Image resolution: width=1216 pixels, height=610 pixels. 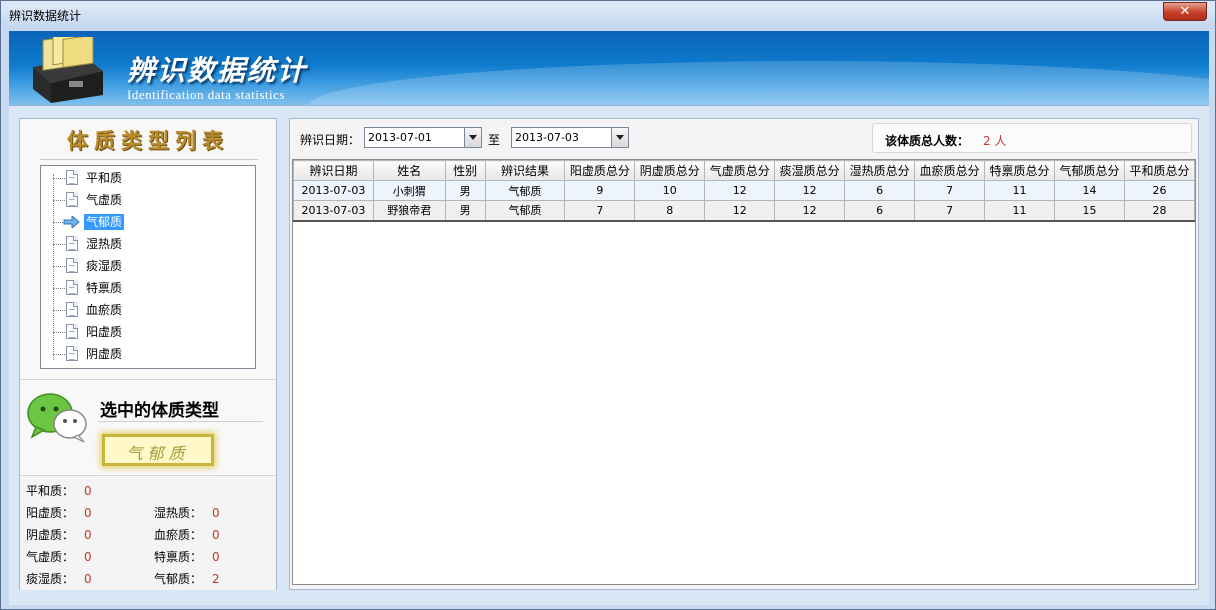 What do you see at coordinates (880, 170) in the screenshot?
I see `column-header: 湿热质总分` at bounding box center [880, 170].